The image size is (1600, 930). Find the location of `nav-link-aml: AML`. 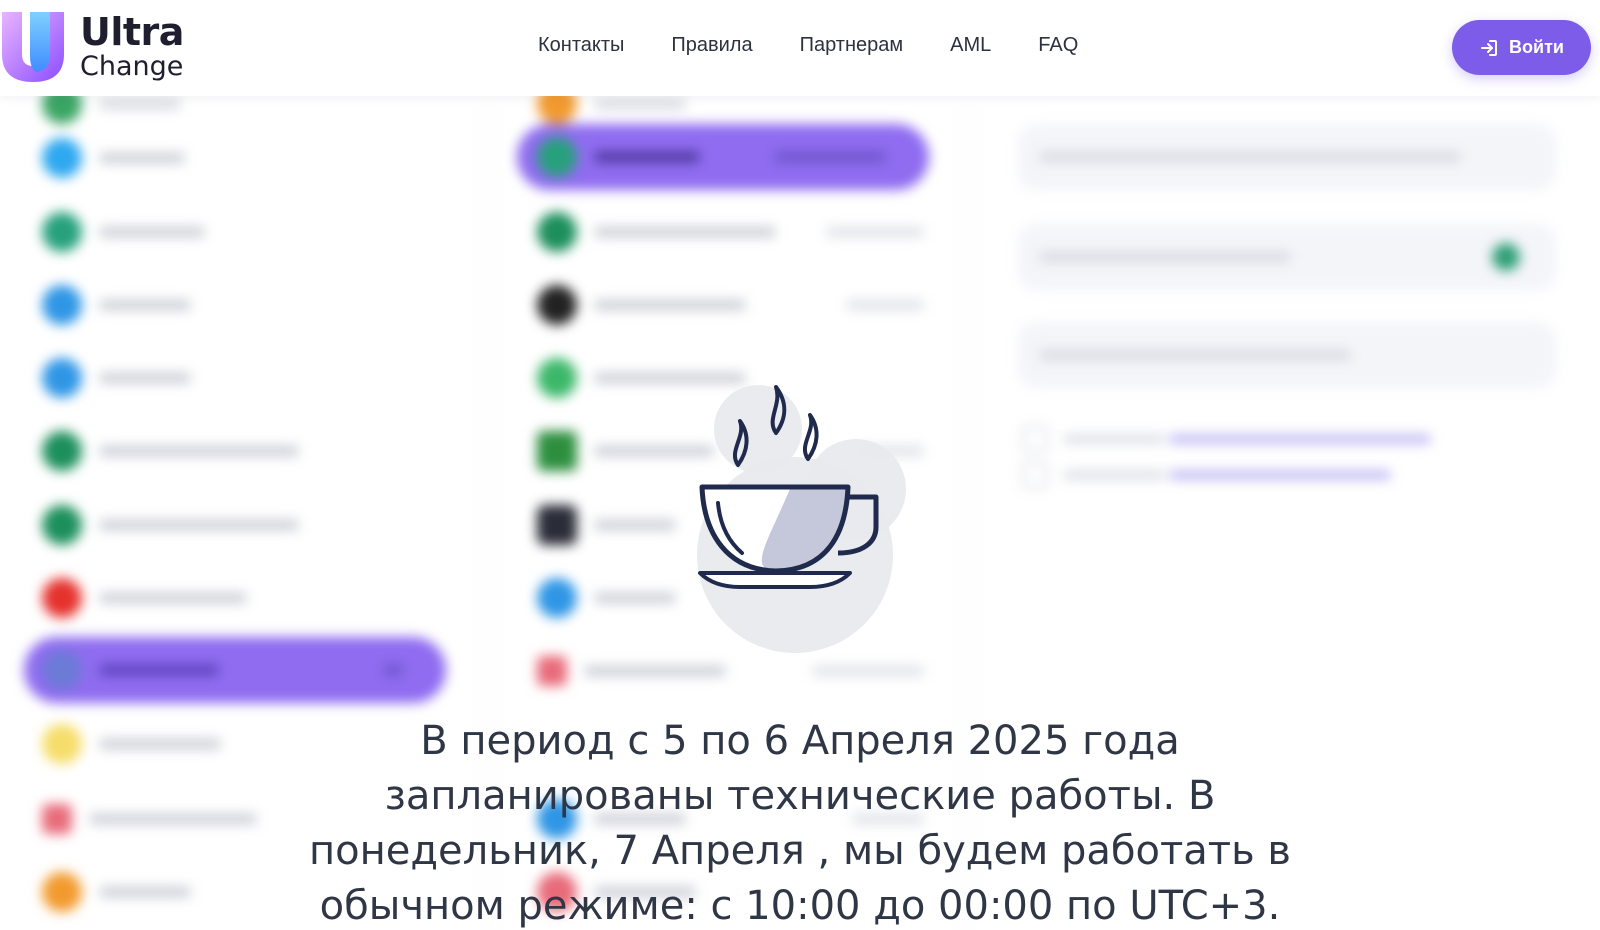

nav-link-aml: AML is located at coordinates (970, 45).